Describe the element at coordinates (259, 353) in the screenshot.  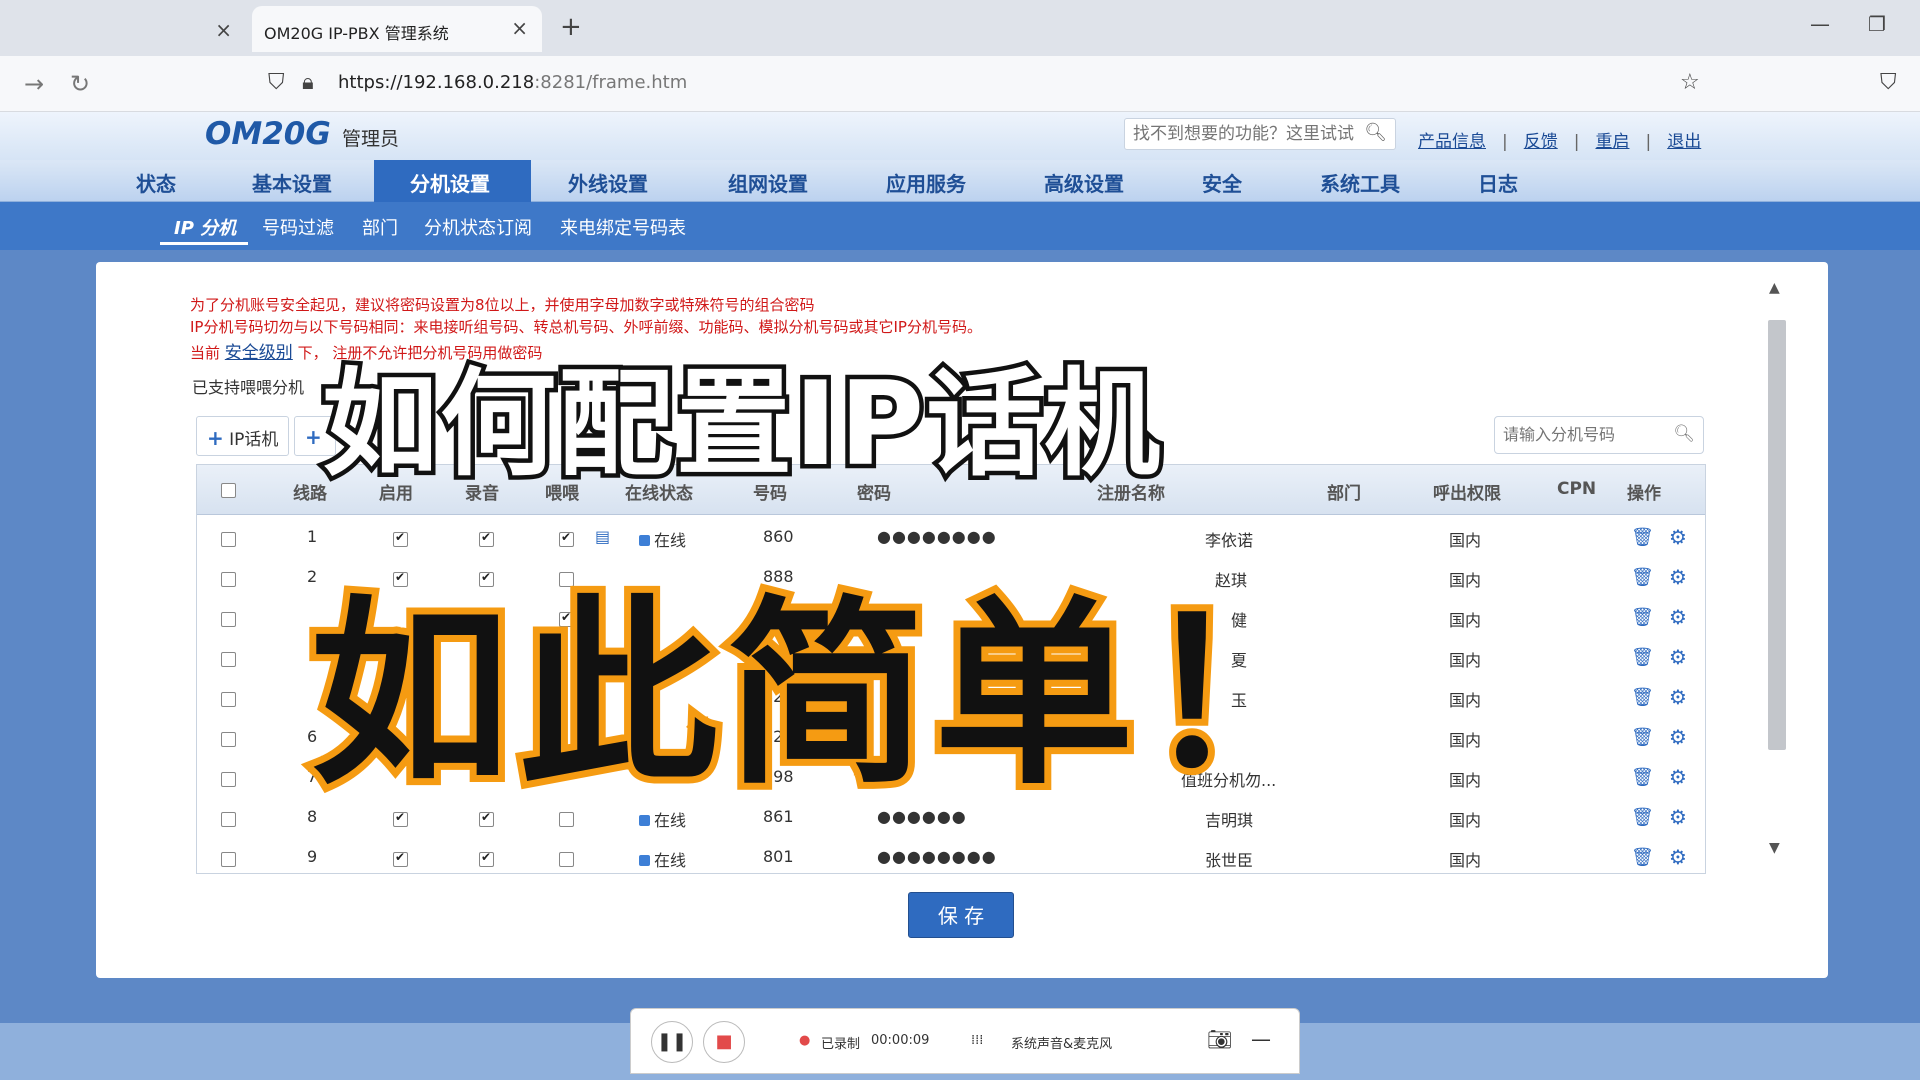
I see `security-level-link: 安全级别` at that location.